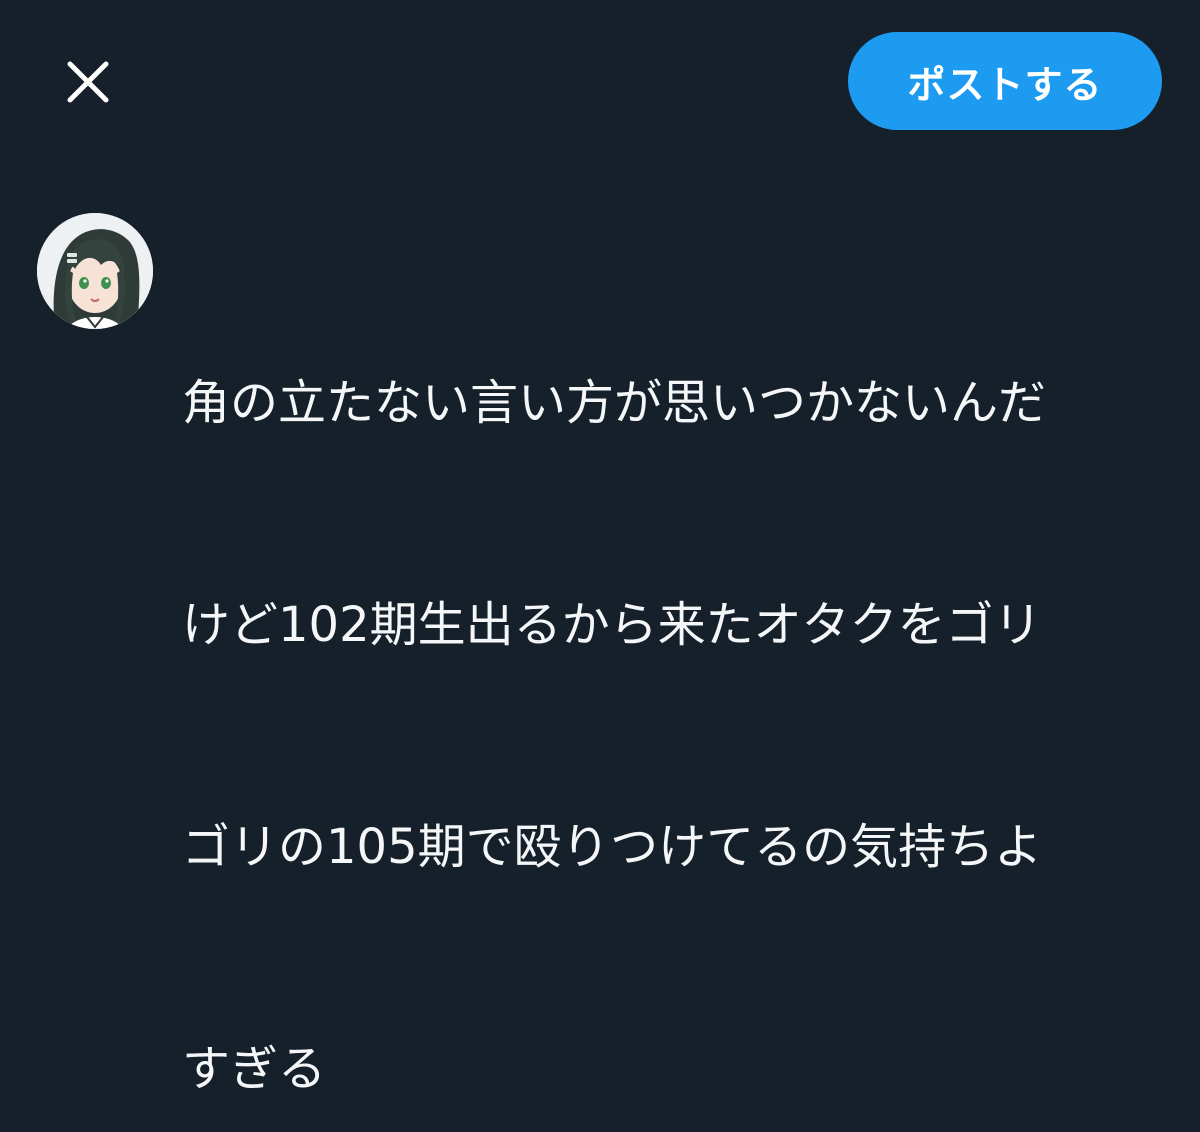 The width and height of the screenshot is (1200, 1132). What do you see at coordinates (254, 1069) in the screenshot?
I see `compose-text-line: すぎる` at bounding box center [254, 1069].